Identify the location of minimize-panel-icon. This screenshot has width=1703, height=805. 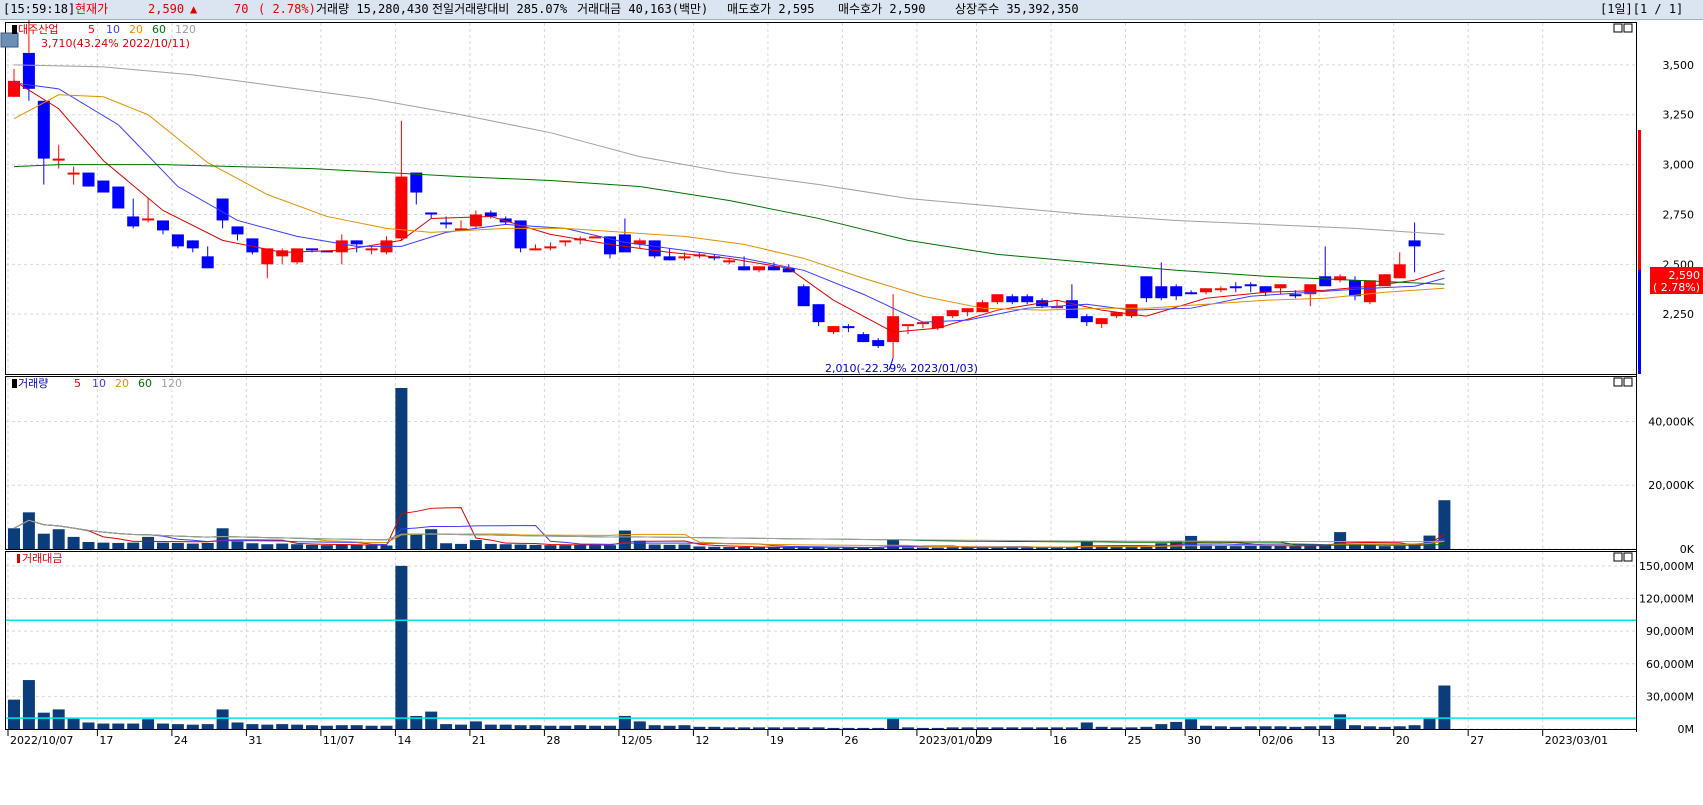
(1618, 28).